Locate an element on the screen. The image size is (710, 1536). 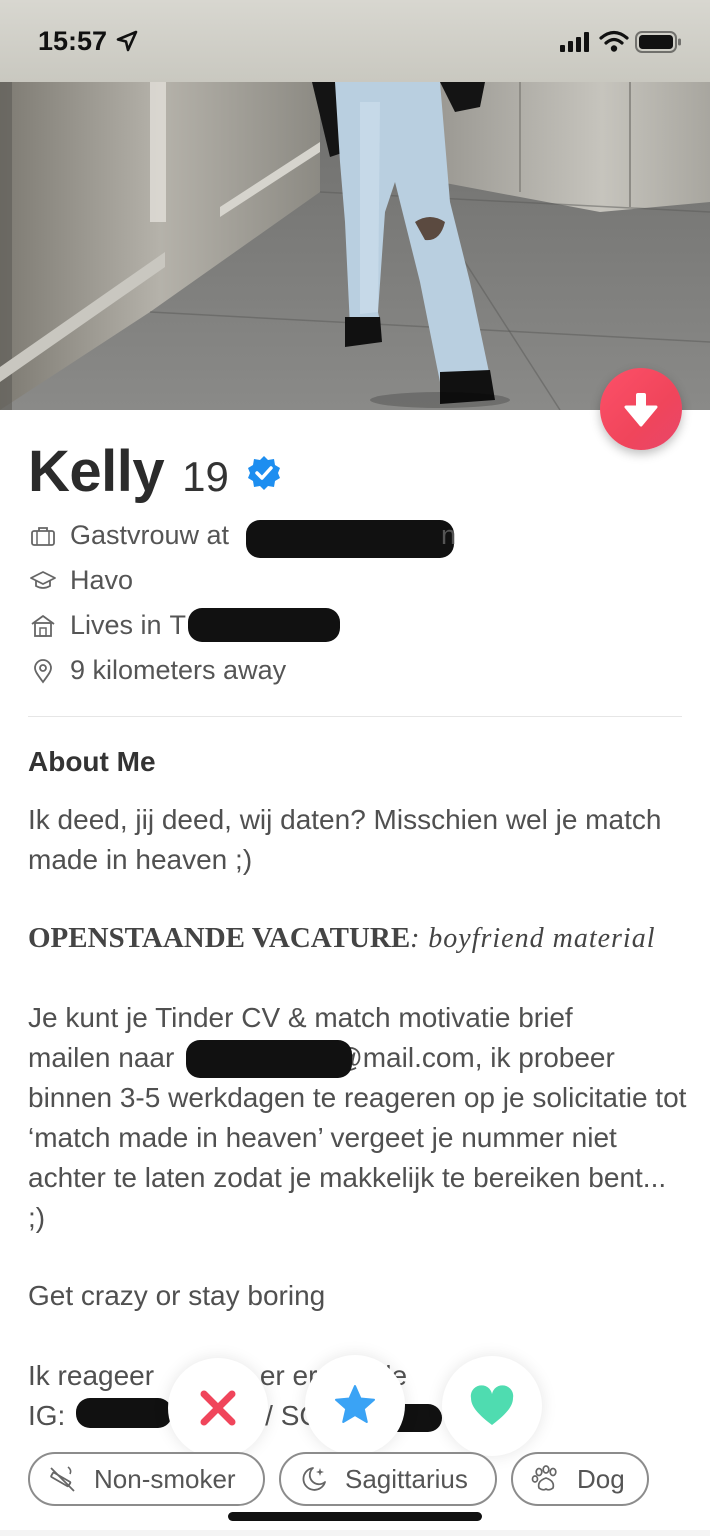
school-text: Havo is located at coordinates (102, 580).